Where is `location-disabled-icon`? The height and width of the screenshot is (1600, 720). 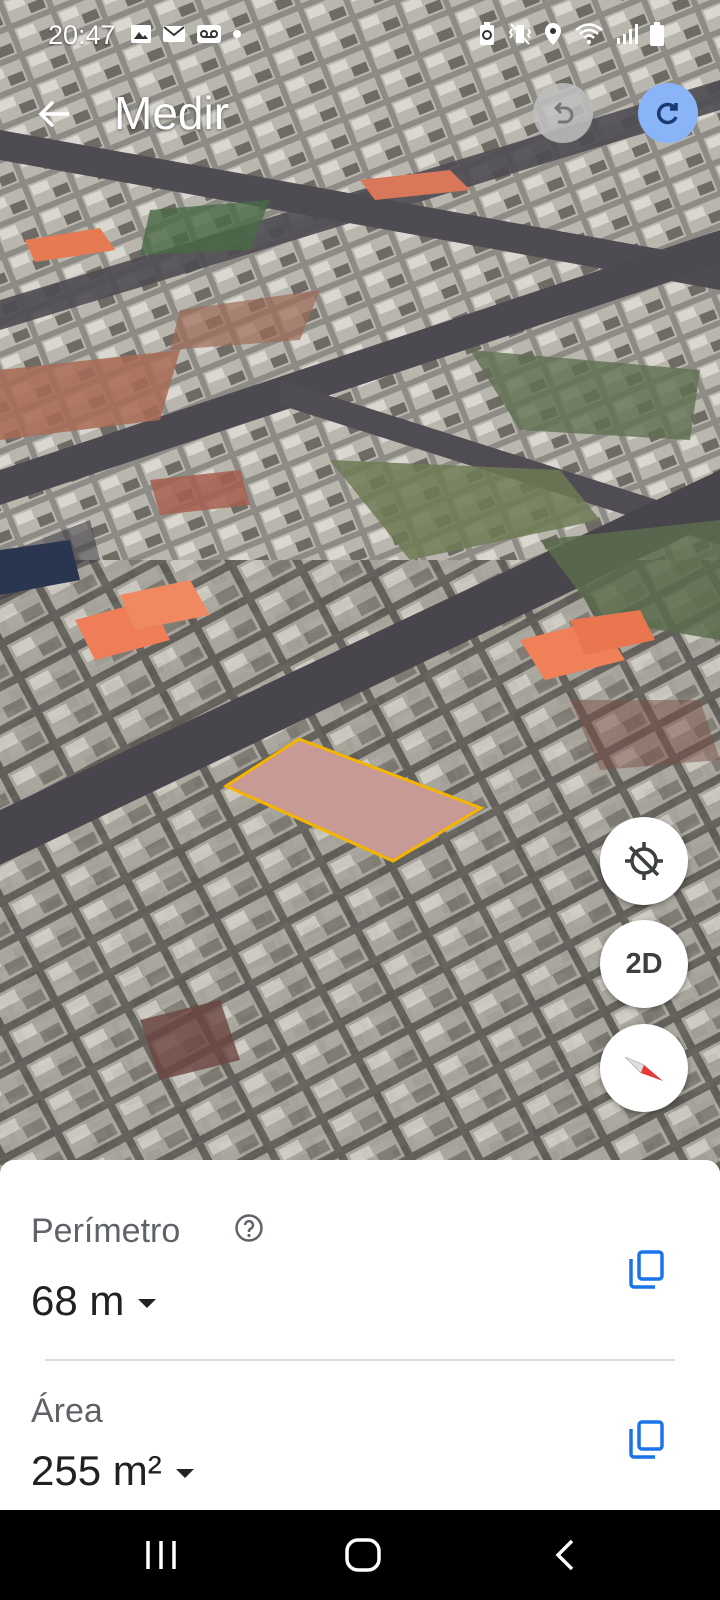
location-disabled-icon is located at coordinates (644, 861).